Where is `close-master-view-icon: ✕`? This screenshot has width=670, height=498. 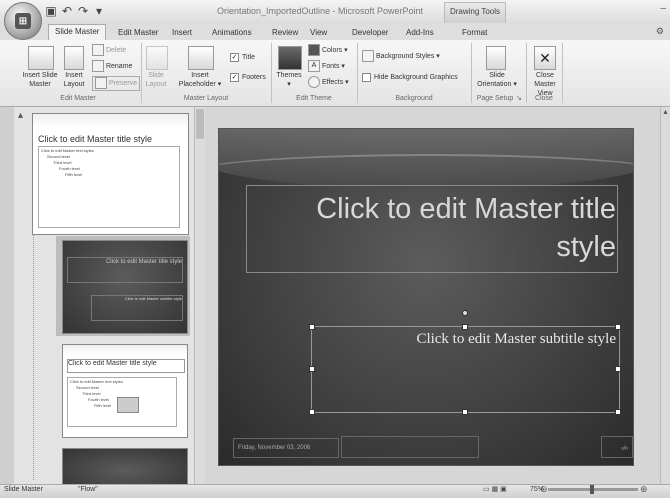
close-master-view-icon: ✕ is located at coordinates (545, 58).